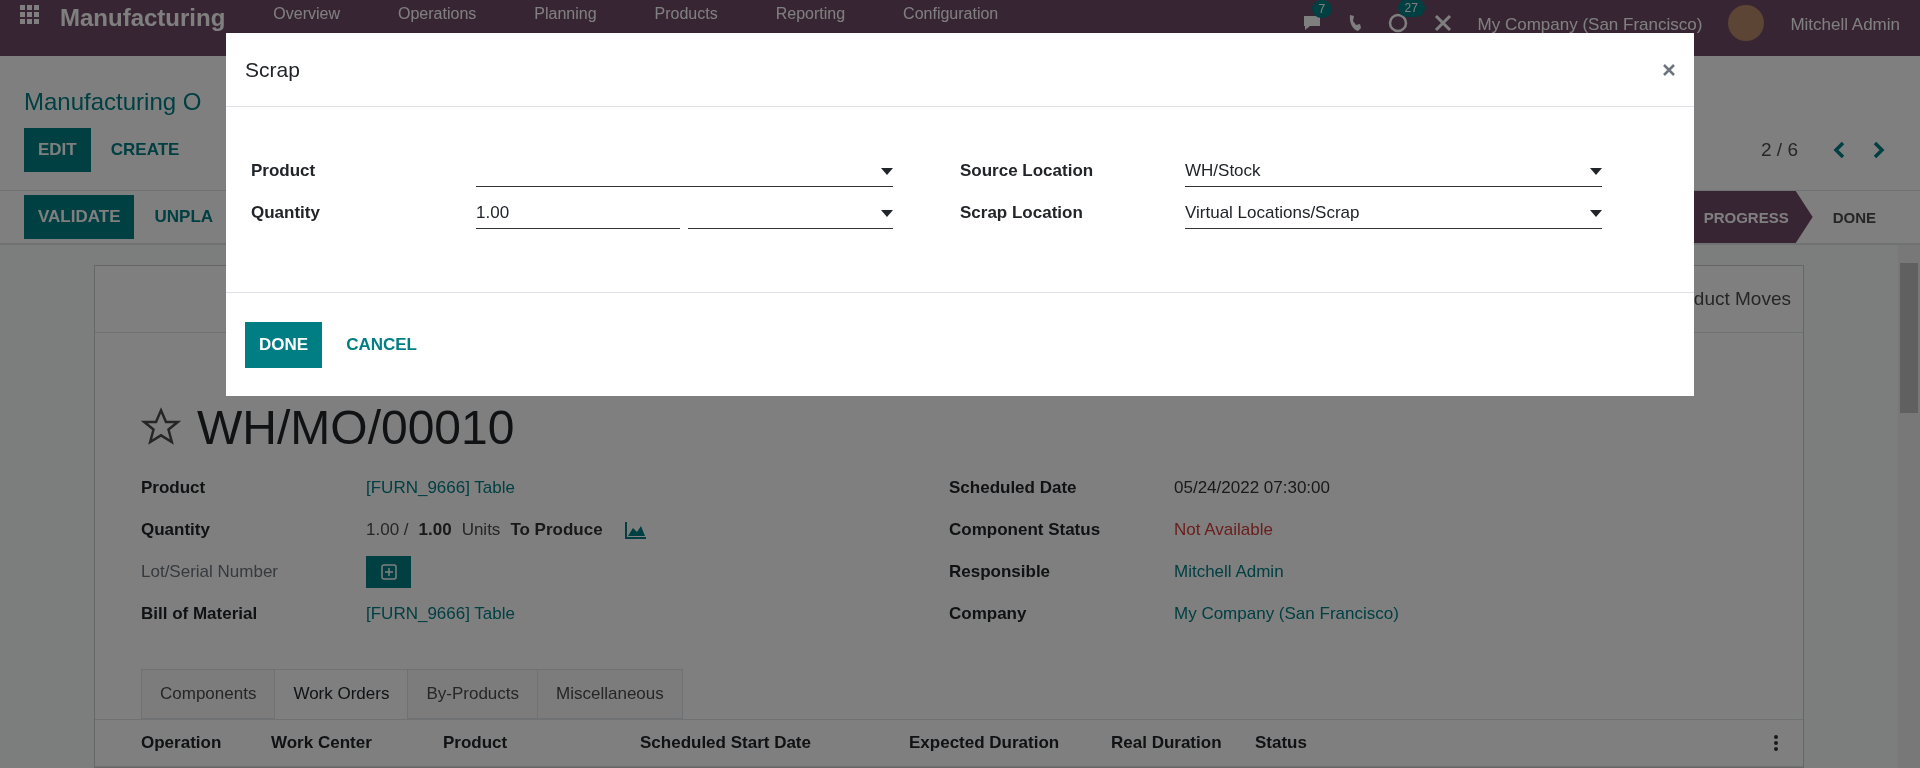  What do you see at coordinates (1013, 488) in the screenshot?
I see `field-label: Scheduled Date` at bounding box center [1013, 488].